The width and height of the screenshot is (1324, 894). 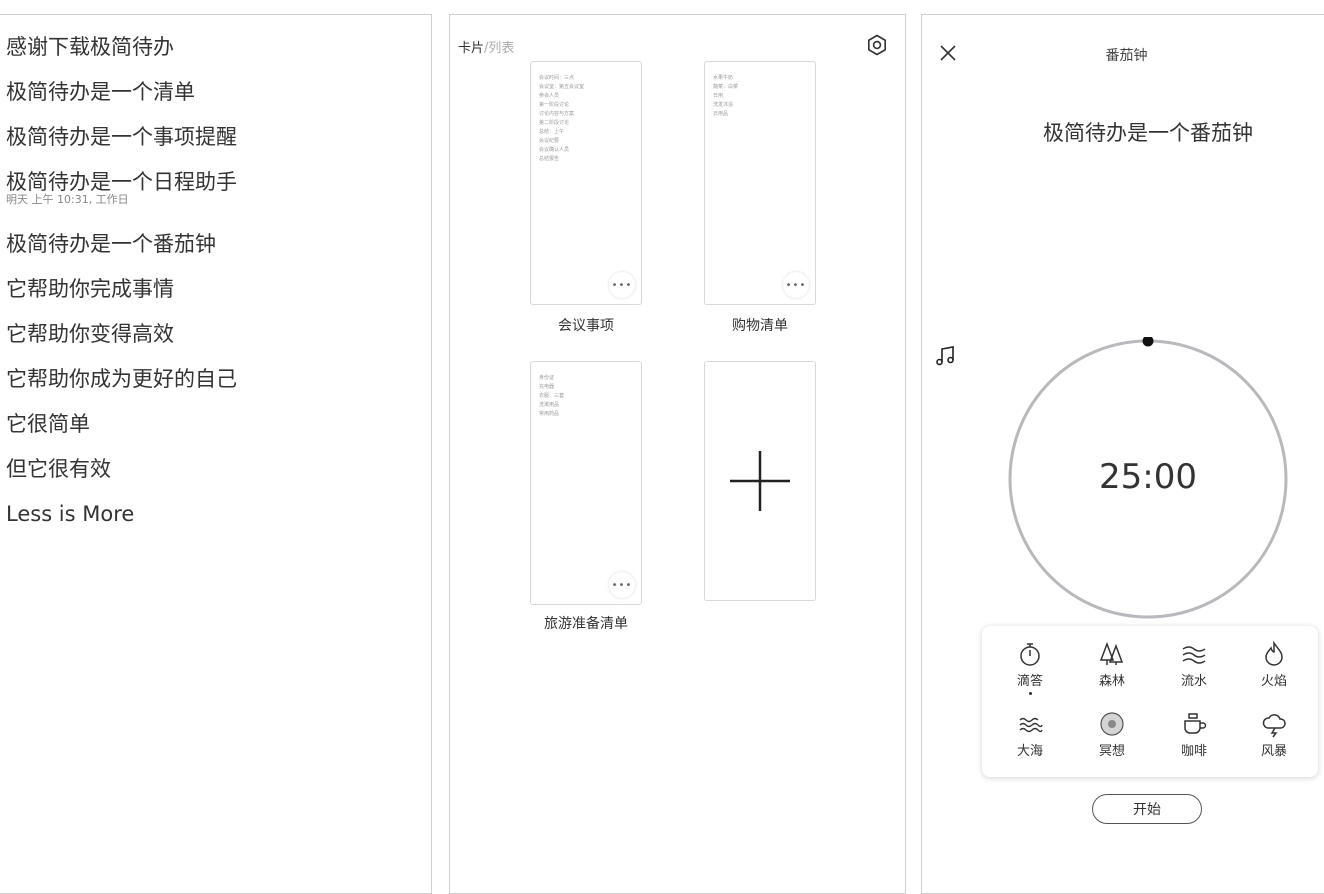 What do you see at coordinates (1274, 653) in the screenshot?
I see `flame-icon` at bounding box center [1274, 653].